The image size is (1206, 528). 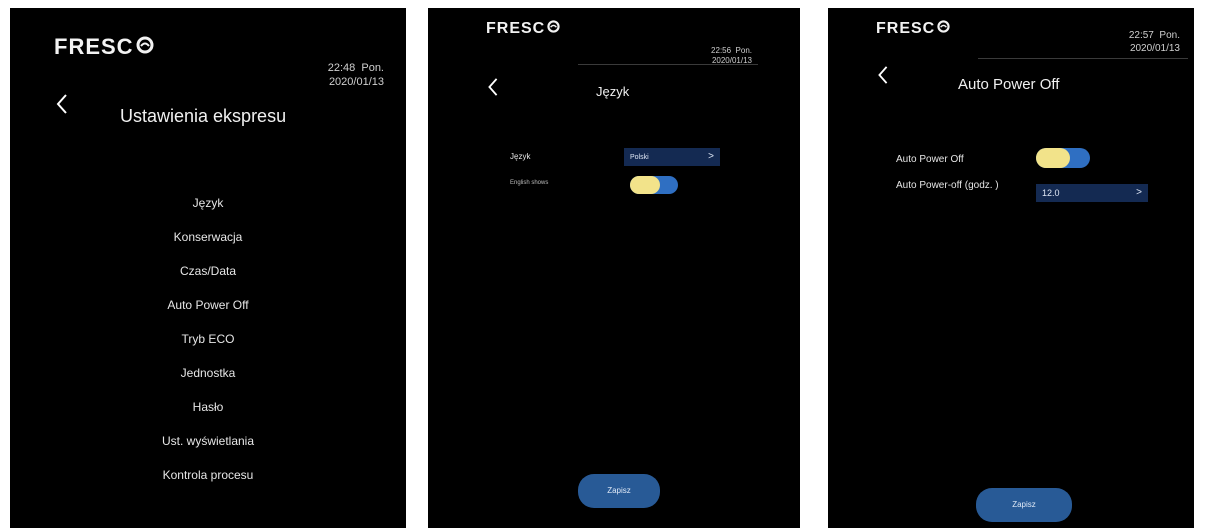 What do you see at coordinates (930, 159) in the screenshot?
I see `auto-power-off-label: Auto Power Off` at bounding box center [930, 159].